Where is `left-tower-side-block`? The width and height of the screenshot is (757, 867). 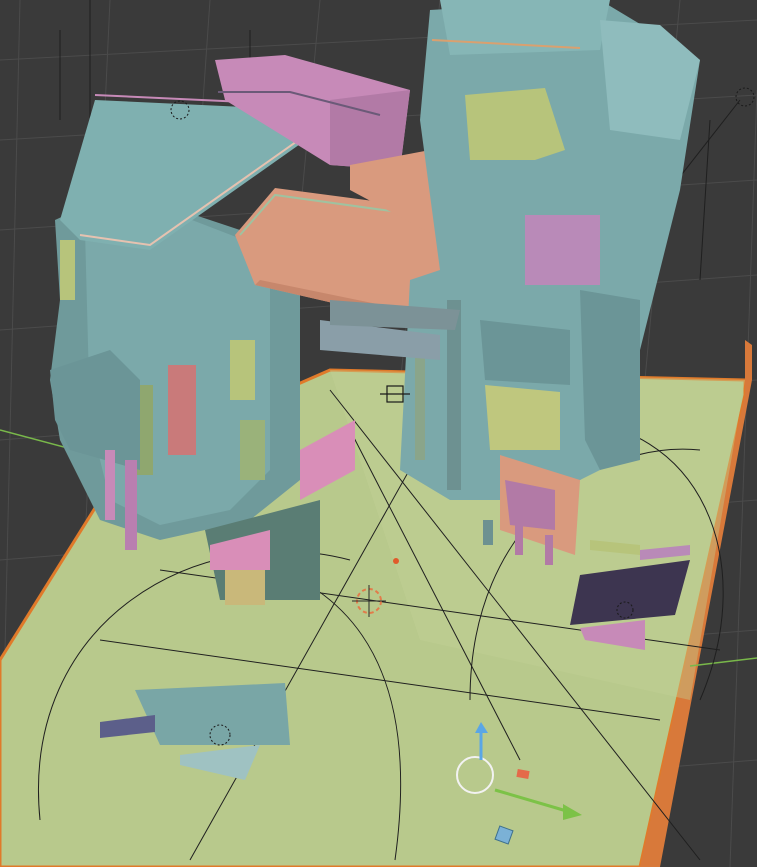 left-tower-side-block is located at coordinates (95, 410).